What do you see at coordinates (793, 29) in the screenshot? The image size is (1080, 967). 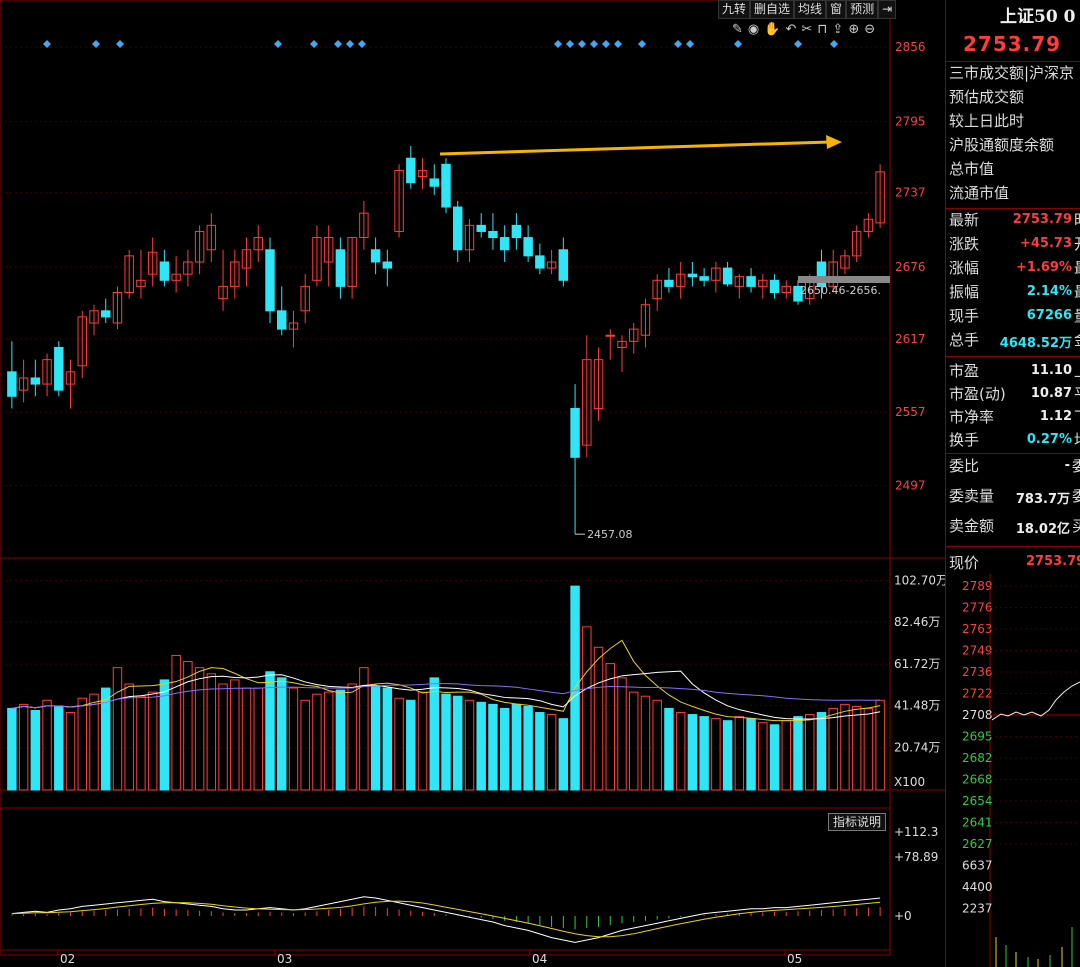 I see `undo-icon: ↶` at bounding box center [793, 29].